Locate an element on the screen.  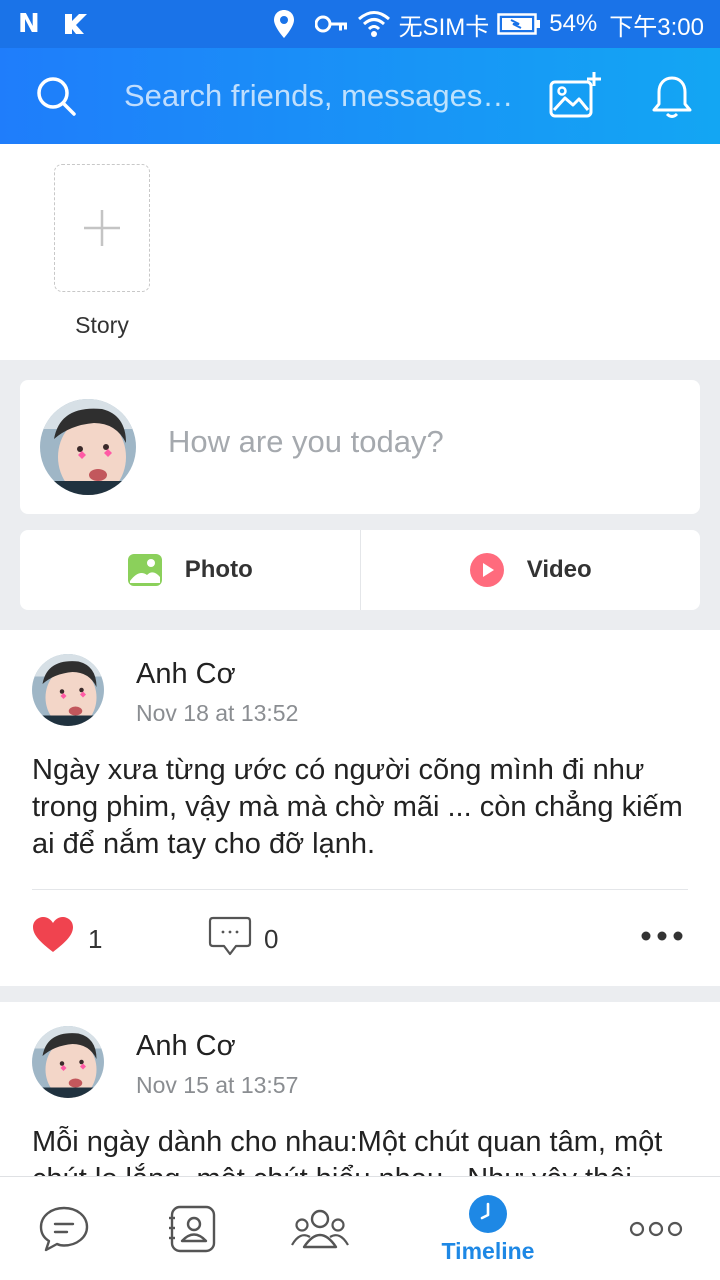
nav-groups is located at coordinates (320, 1228).